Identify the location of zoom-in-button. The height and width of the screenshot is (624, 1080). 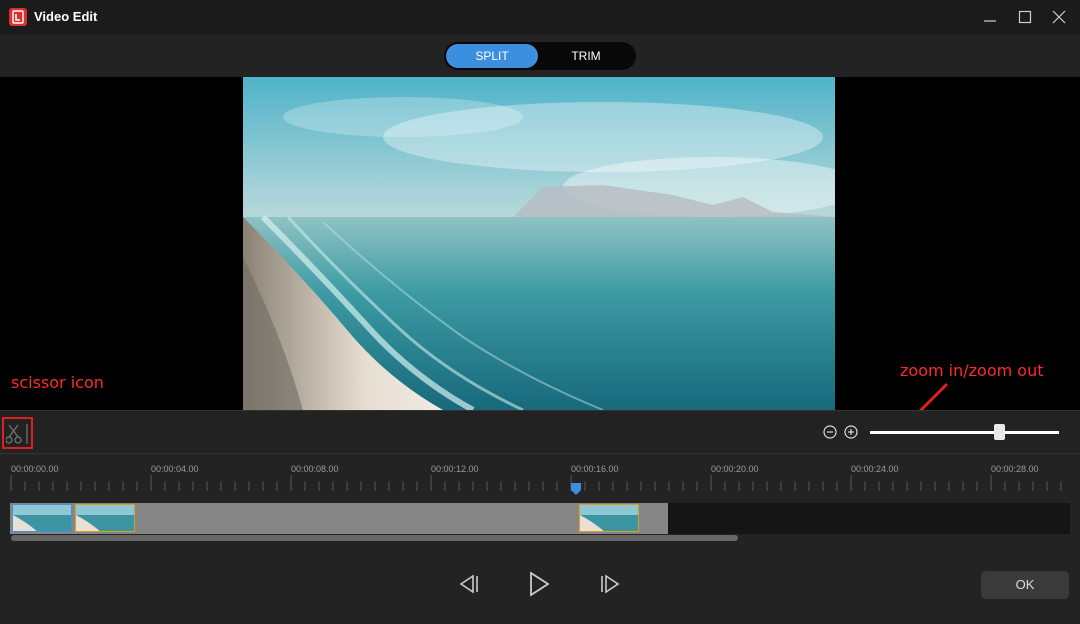
(851, 432).